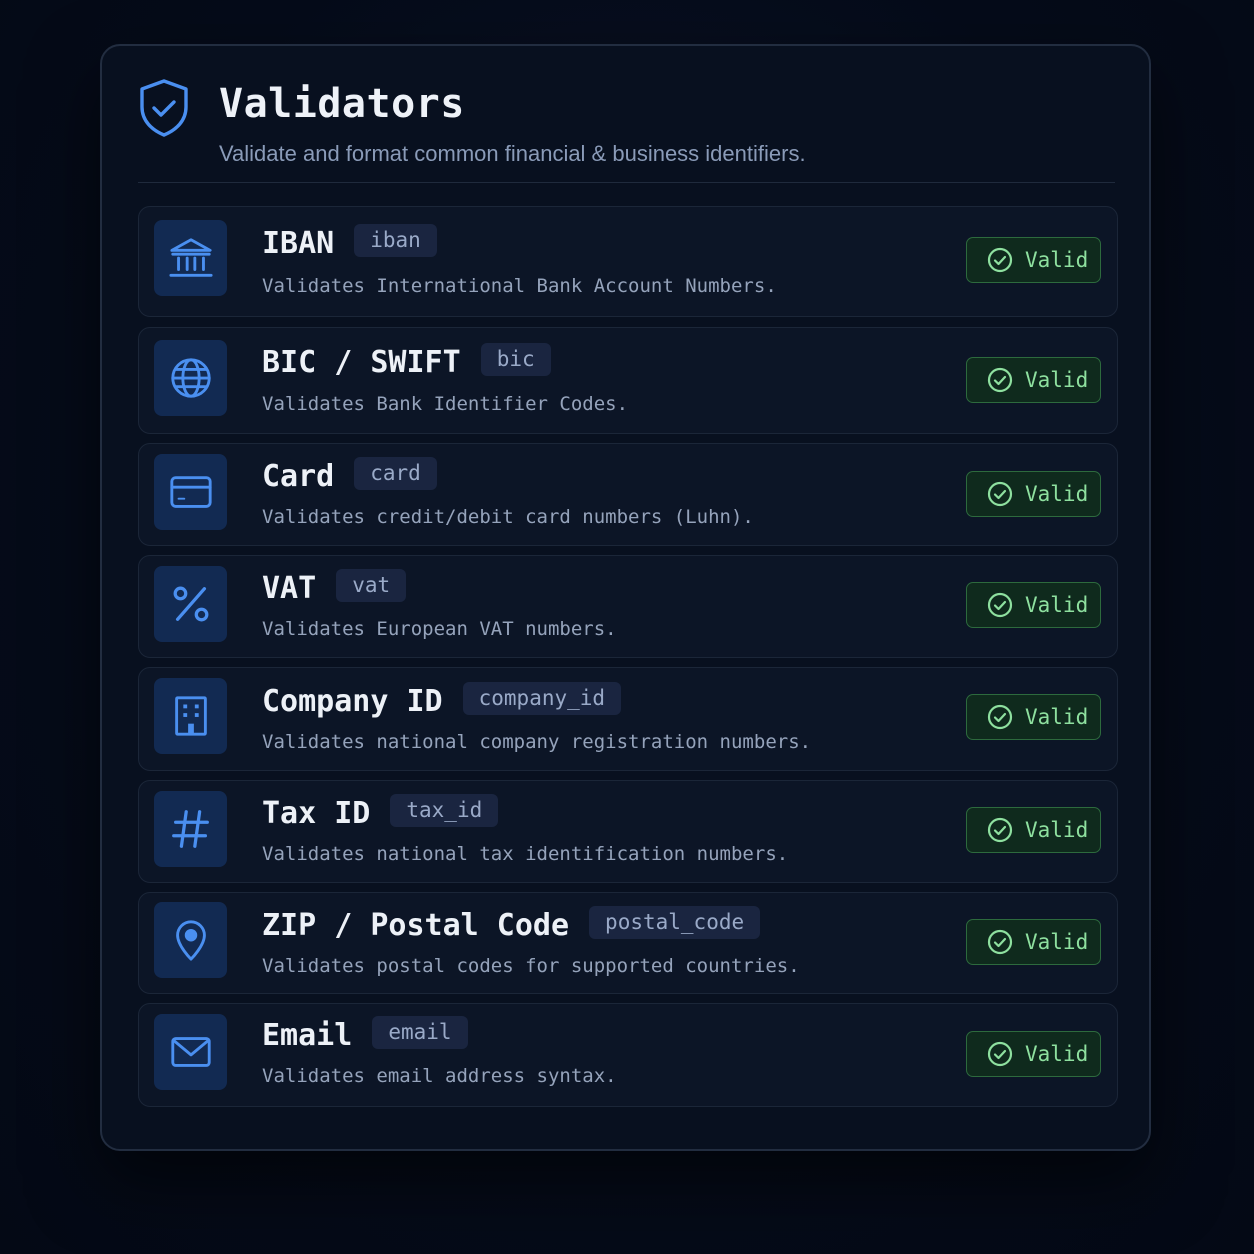 The image size is (1254, 1254). I want to click on validator-key-tag: card, so click(395, 473).